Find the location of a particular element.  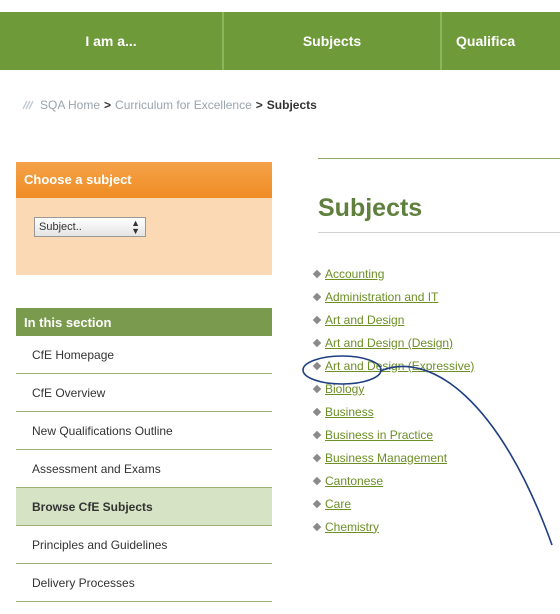

subject-item: Art and Design (Expressive) is located at coordinates (393, 365).